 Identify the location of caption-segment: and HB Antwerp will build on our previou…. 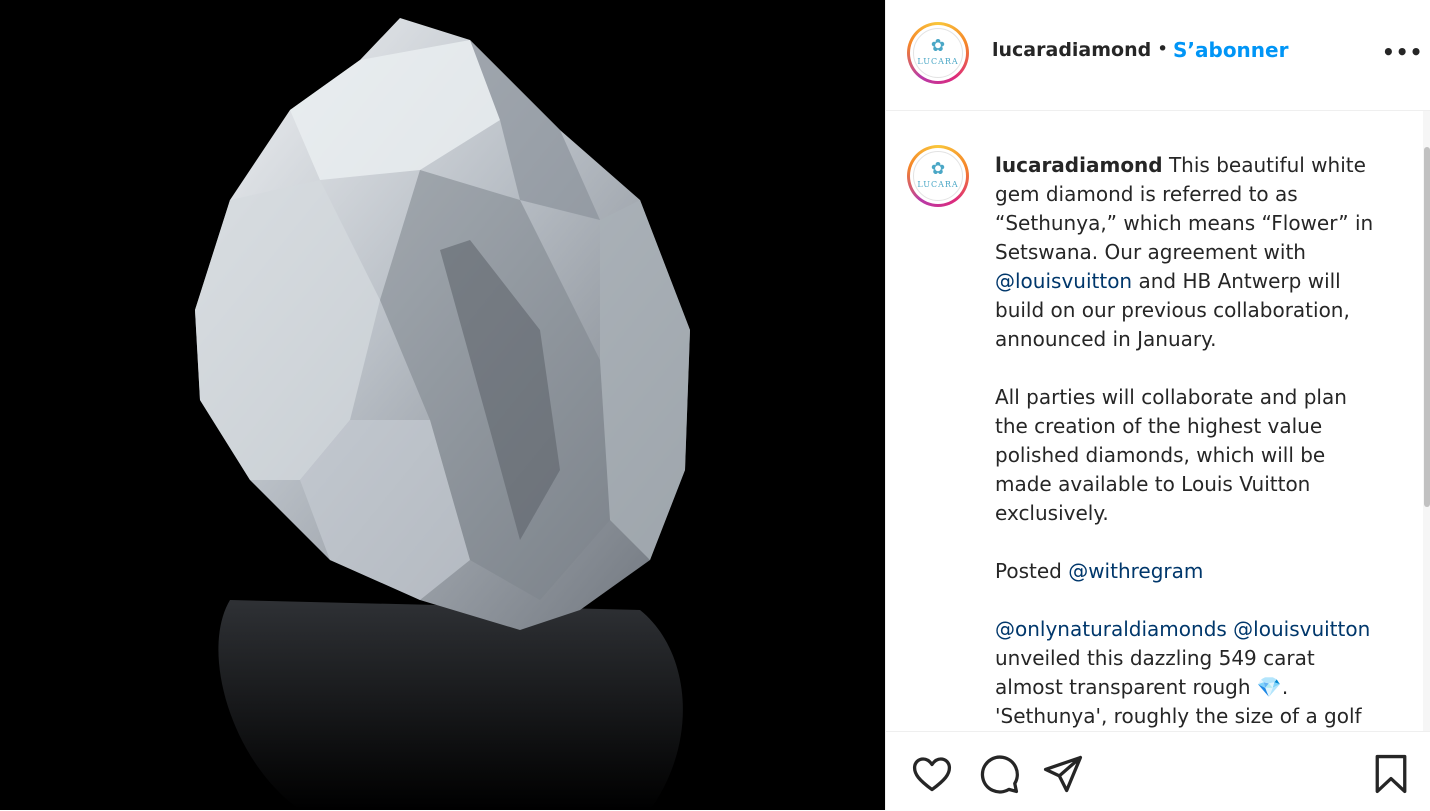
(1172, 426).